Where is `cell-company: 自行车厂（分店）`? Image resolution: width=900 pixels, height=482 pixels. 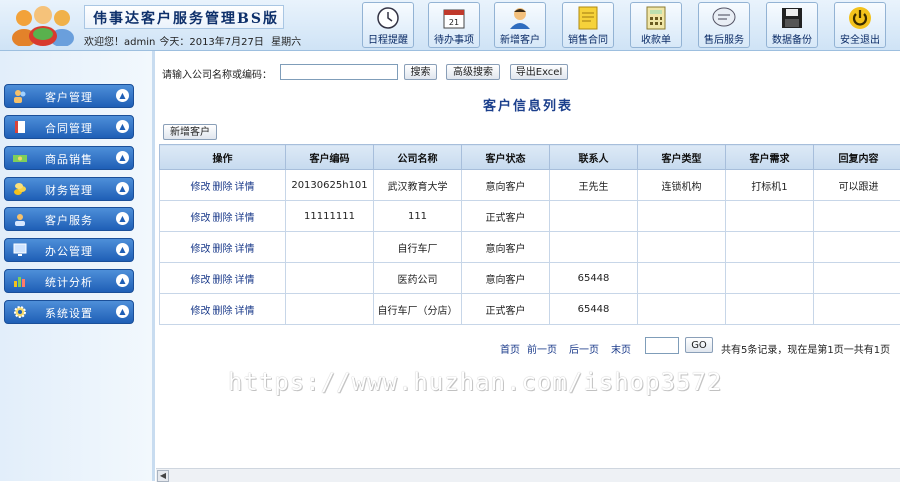 cell-company: 自行车厂（分店） is located at coordinates (418, 309).